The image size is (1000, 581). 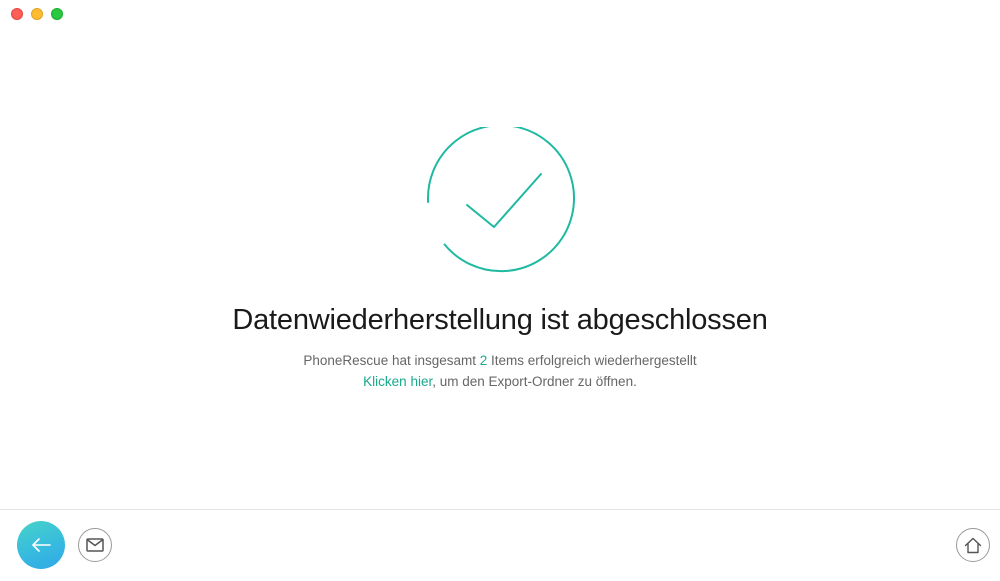 What do you see at coordinates (500, 509) in the screenshot?
I see `footer-divider` at bounding box center [500, 509].